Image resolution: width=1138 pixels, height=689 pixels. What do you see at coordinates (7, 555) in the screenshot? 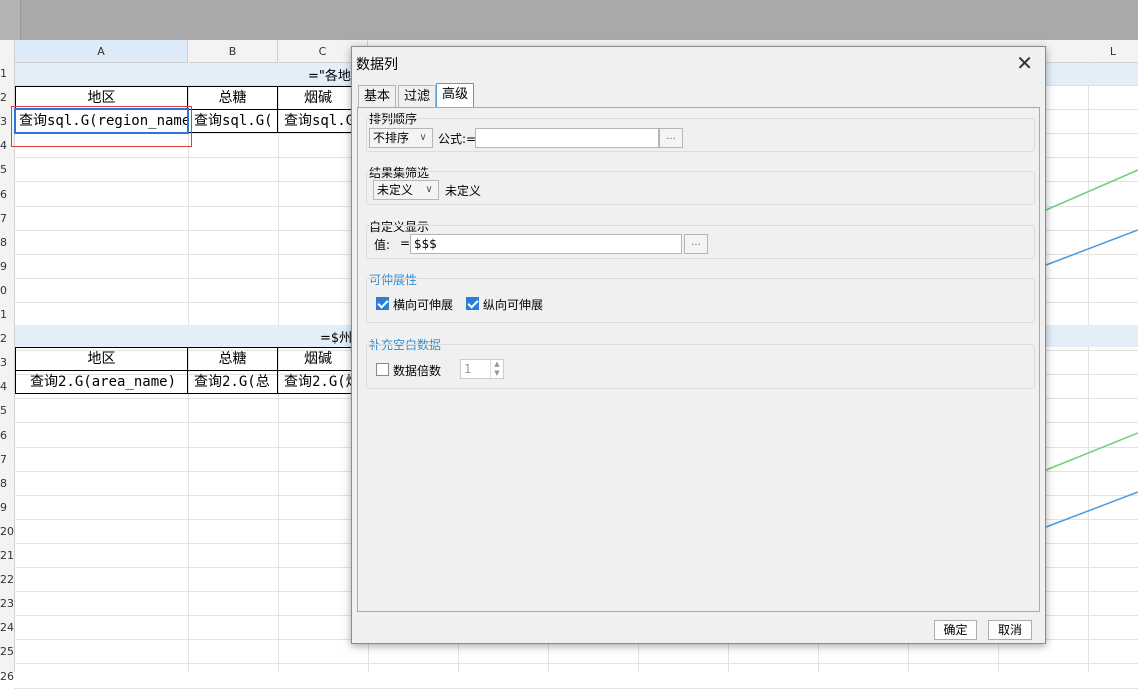
I see `row-number: 21` at bounding box center [7, 555].